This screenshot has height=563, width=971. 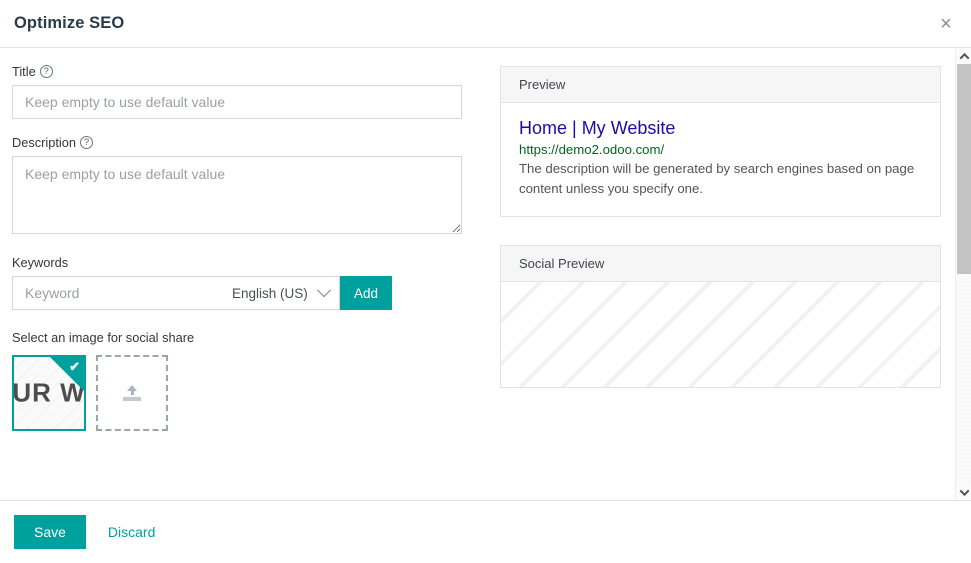 What do you see at coordinates (270, 293) in the screenshot?
I see `keyword-language-value: English (US)` at bounding box center [270, 293].